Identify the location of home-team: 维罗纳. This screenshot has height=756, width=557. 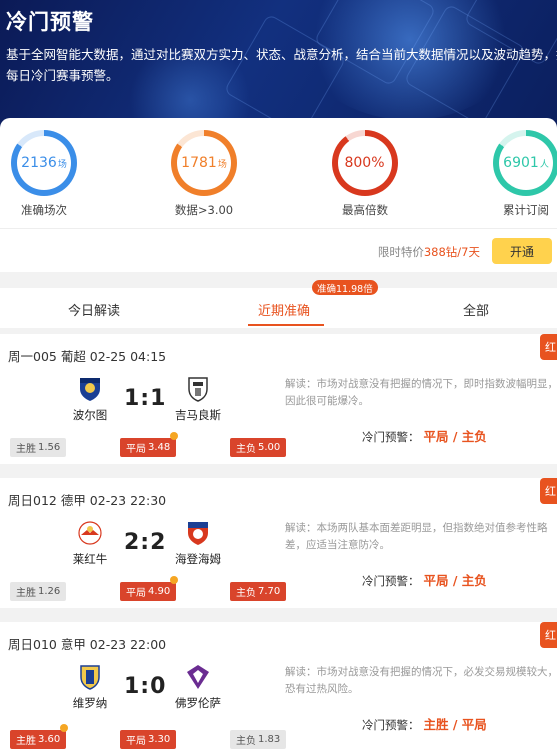
(90, 687).